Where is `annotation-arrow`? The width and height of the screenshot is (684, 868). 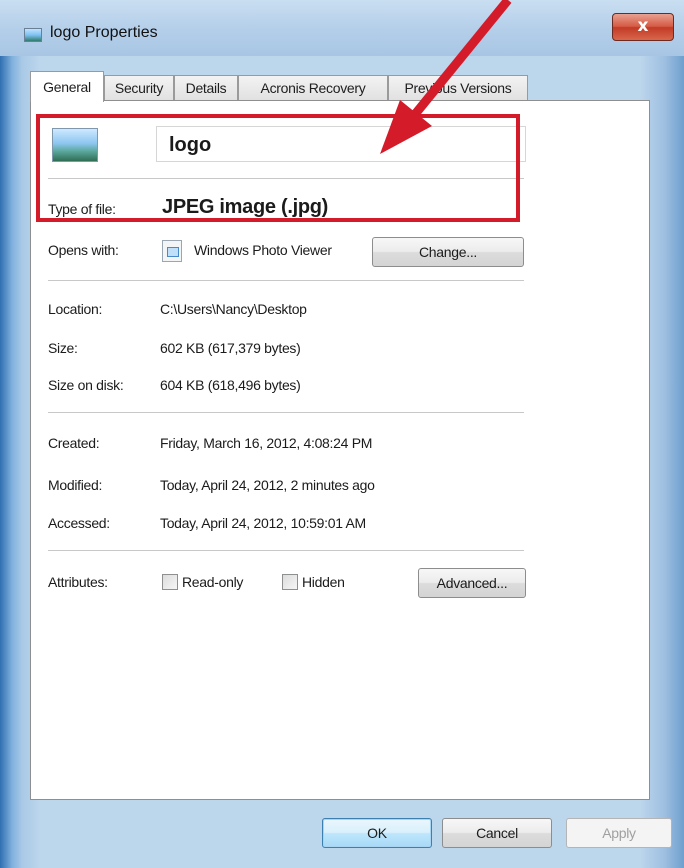
annotation-arrow is located at coordinates (446, 77).